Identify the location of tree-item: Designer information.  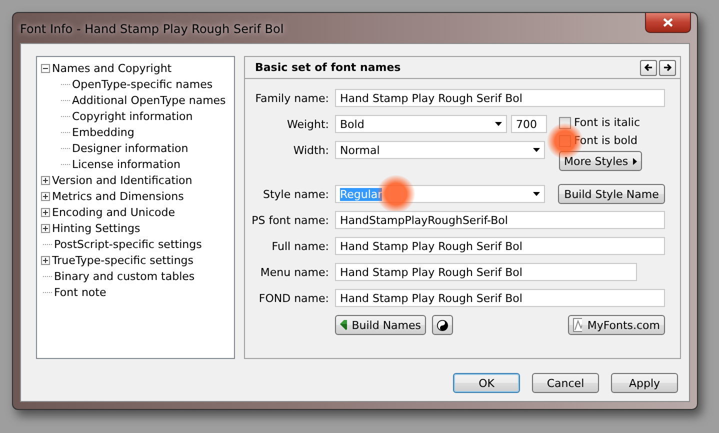
(130, 148).